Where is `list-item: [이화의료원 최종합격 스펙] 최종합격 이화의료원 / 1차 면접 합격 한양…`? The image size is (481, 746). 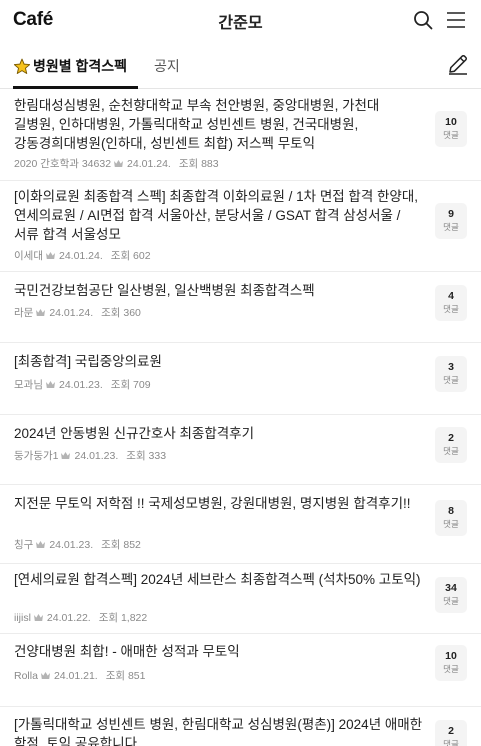 list-item: [이화의료원 최종합격 스펙] 최종합격 이화의료원 / 1차 면접 합격 한양… is located at coordinates (240, 226).